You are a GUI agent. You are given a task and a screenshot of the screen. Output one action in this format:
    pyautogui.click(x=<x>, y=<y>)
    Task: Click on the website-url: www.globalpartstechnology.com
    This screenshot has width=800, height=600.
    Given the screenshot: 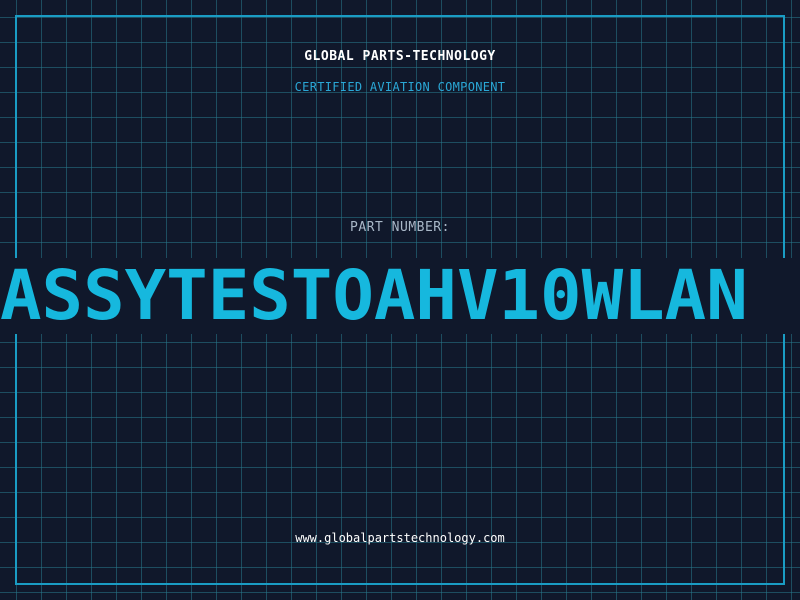 What is the action you would take?
    pyautogui.click(x=400, y=538)
    